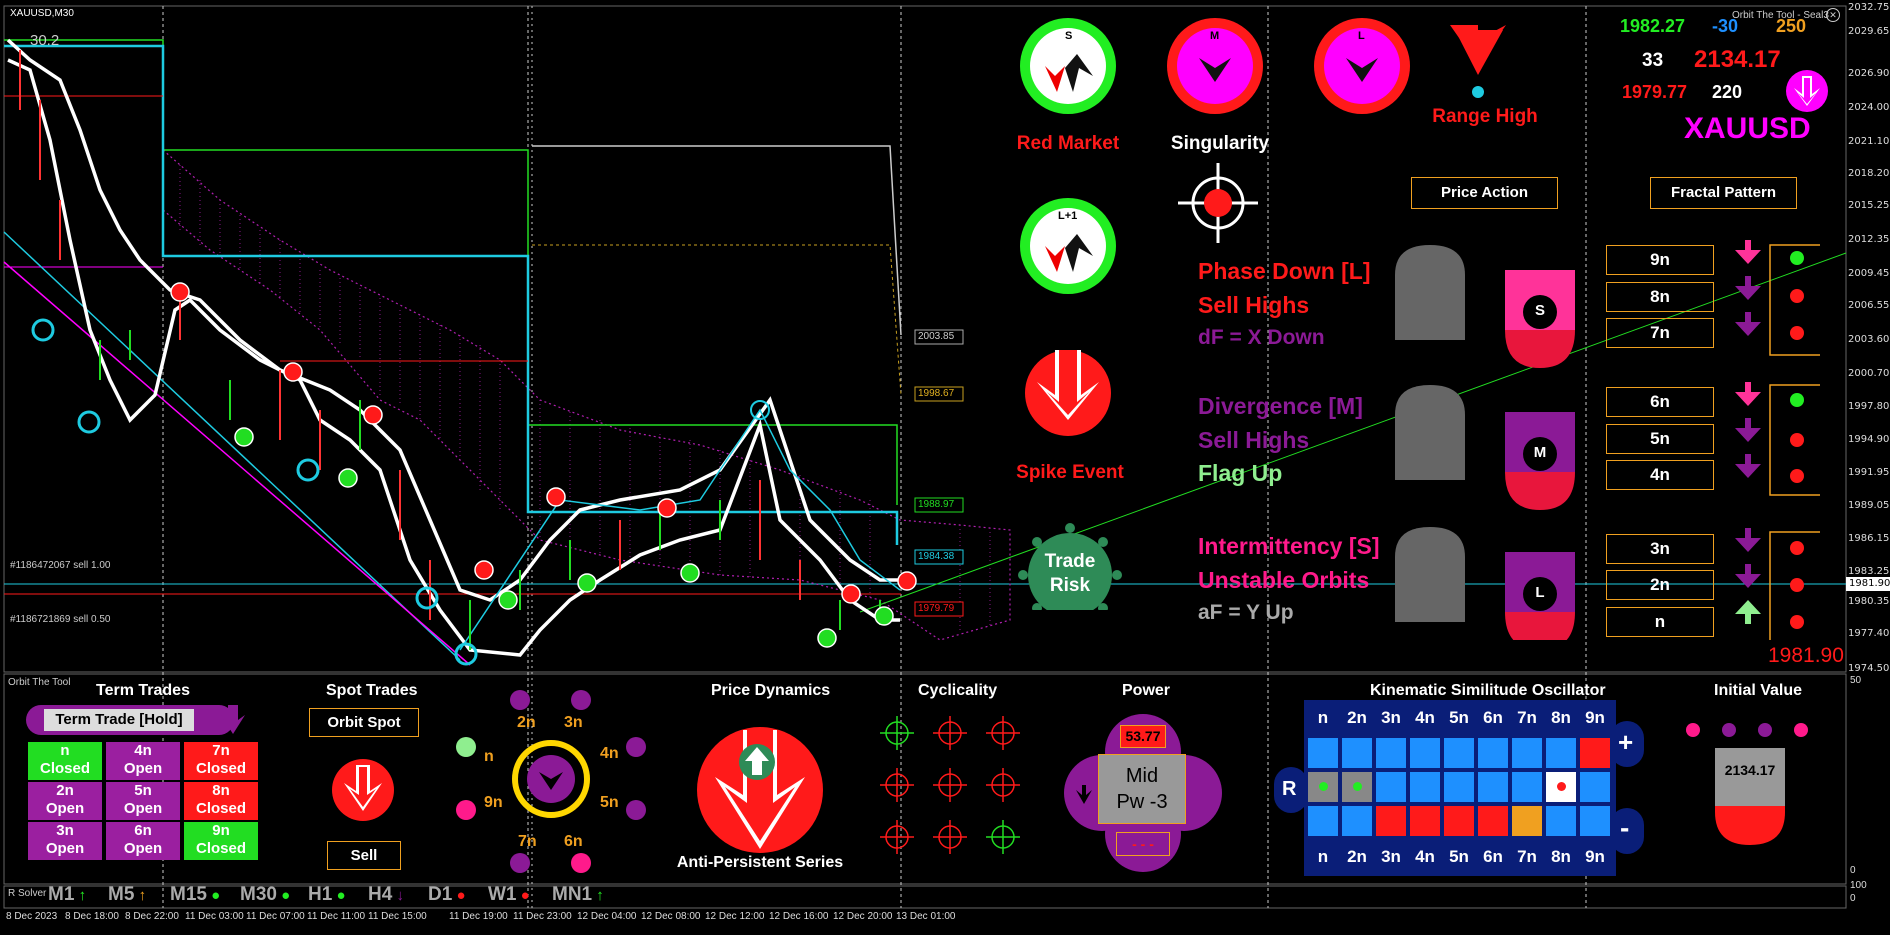 The width and height of the screenshot is (1890, 935). I want to click on term-trade-cell: 6n Open, so click(143, 841).